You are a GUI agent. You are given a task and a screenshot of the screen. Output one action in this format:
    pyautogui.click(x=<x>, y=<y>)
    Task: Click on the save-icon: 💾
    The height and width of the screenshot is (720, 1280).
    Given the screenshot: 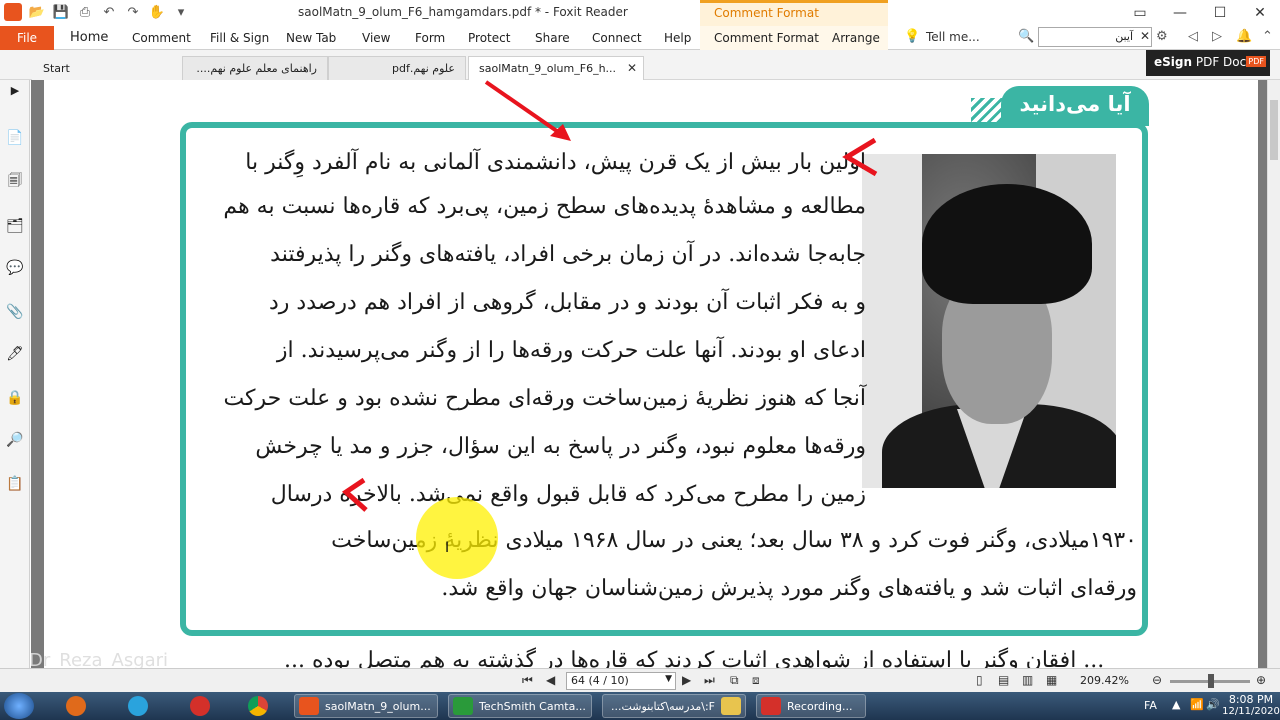 What is the action you would take?
    pyautogui.click(x=61, y=12)
    